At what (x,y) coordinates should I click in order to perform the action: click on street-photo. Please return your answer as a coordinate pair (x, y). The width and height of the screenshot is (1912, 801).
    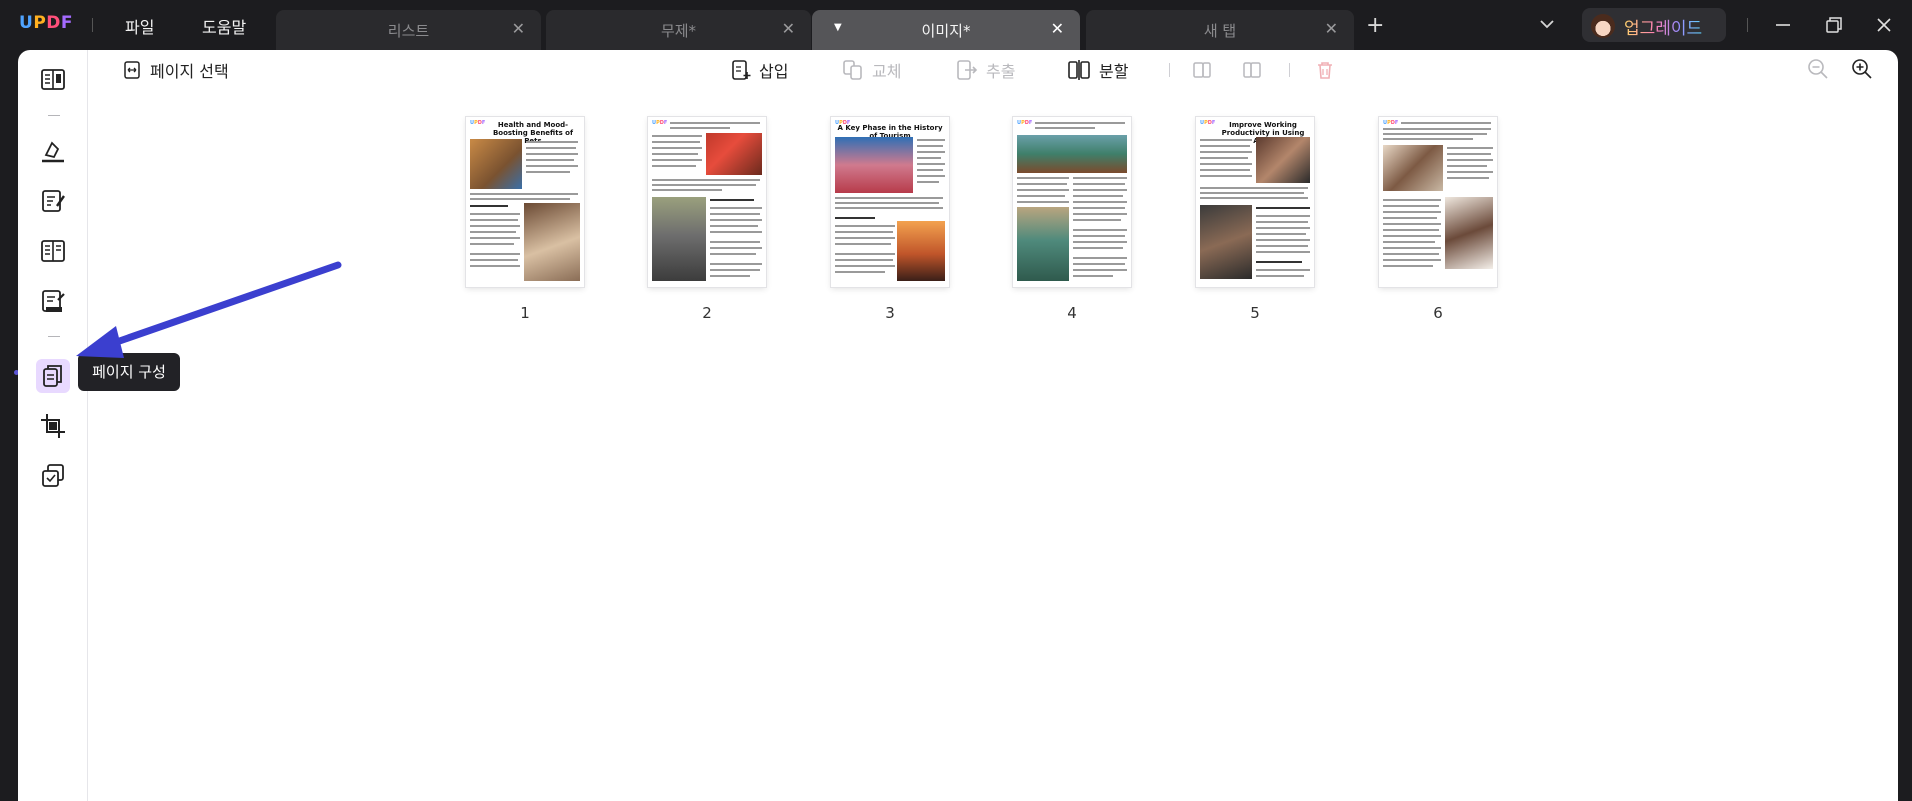
    Looking at the image, I should click on (874, 165).